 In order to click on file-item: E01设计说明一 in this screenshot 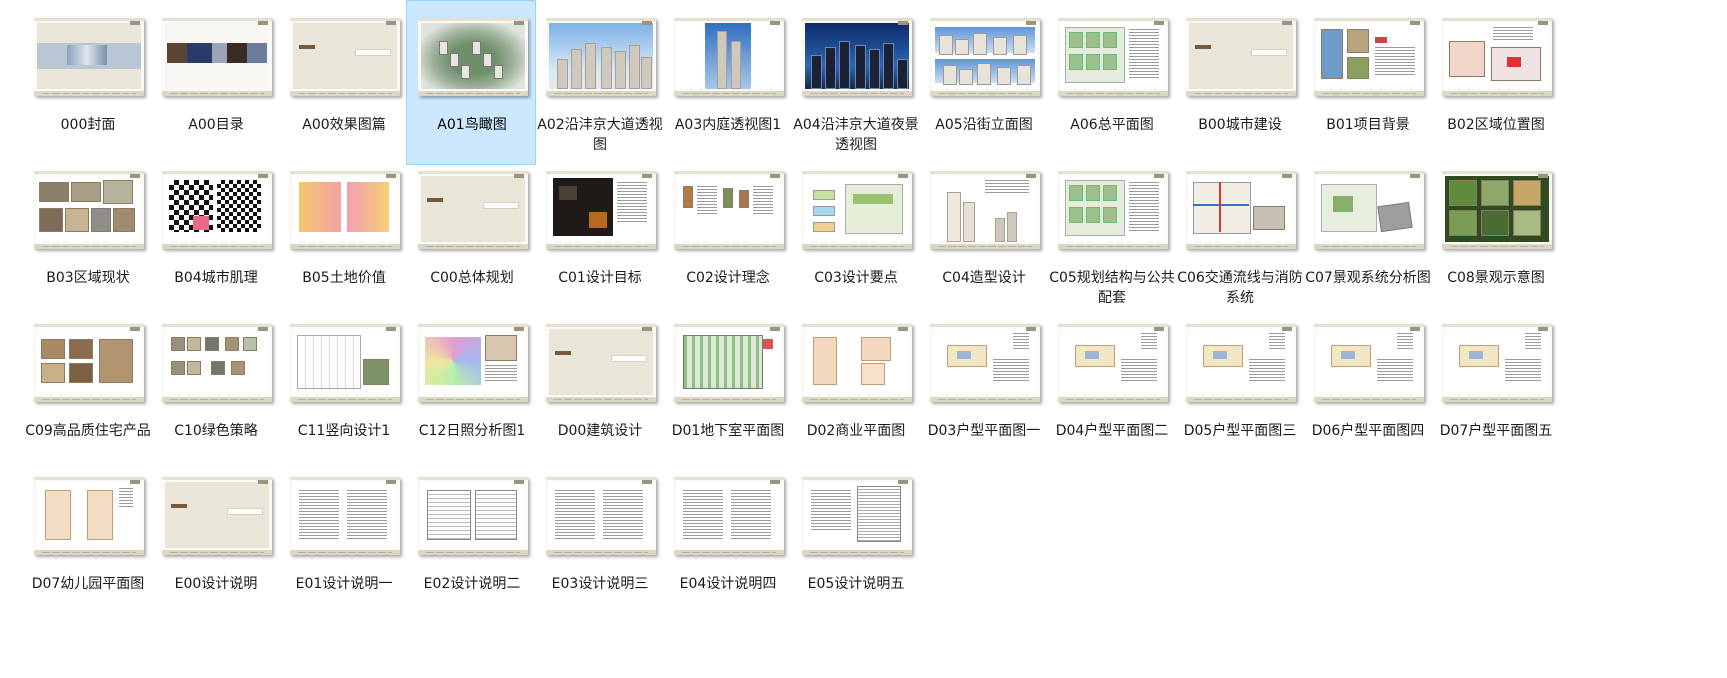, I will do `click(343, 541)`.